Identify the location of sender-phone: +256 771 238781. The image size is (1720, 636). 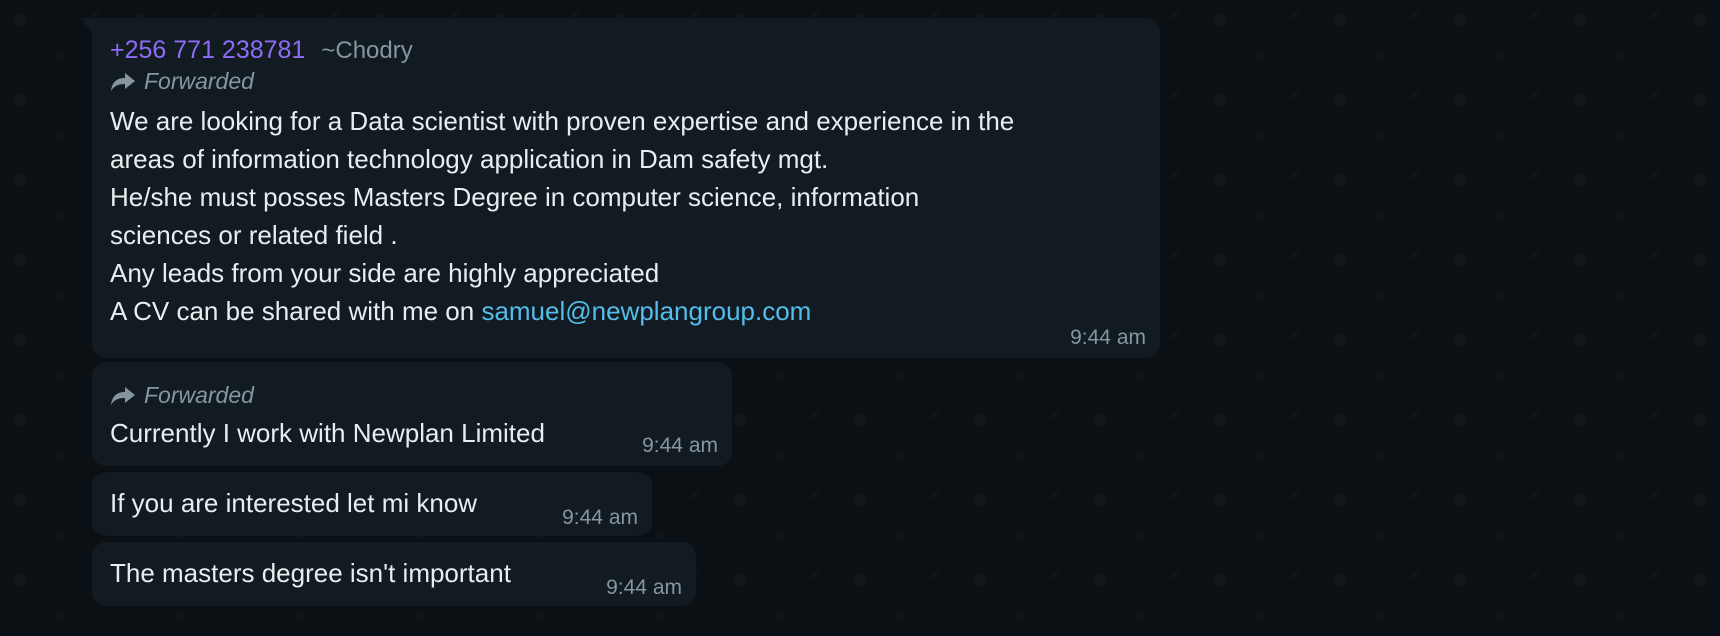
(207, 50).